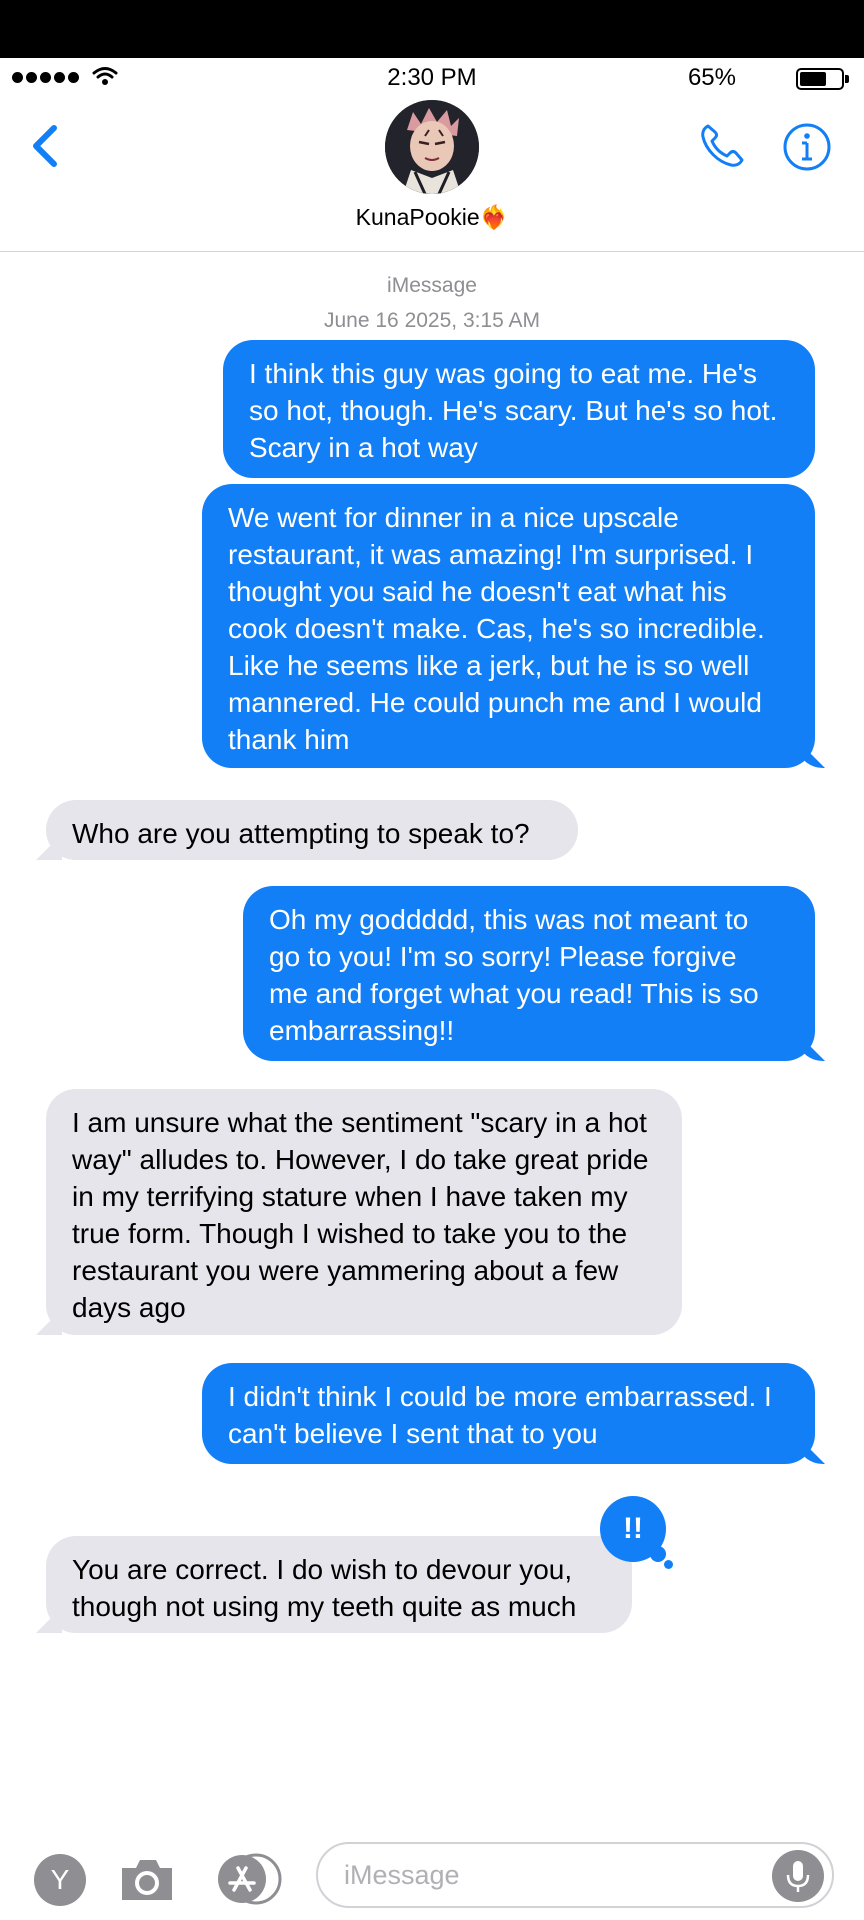 The width and height of the screenshot is (864, 1920). I want to click on conversation-header: KunaPookie❤️‍🔥, so click(432, 176).